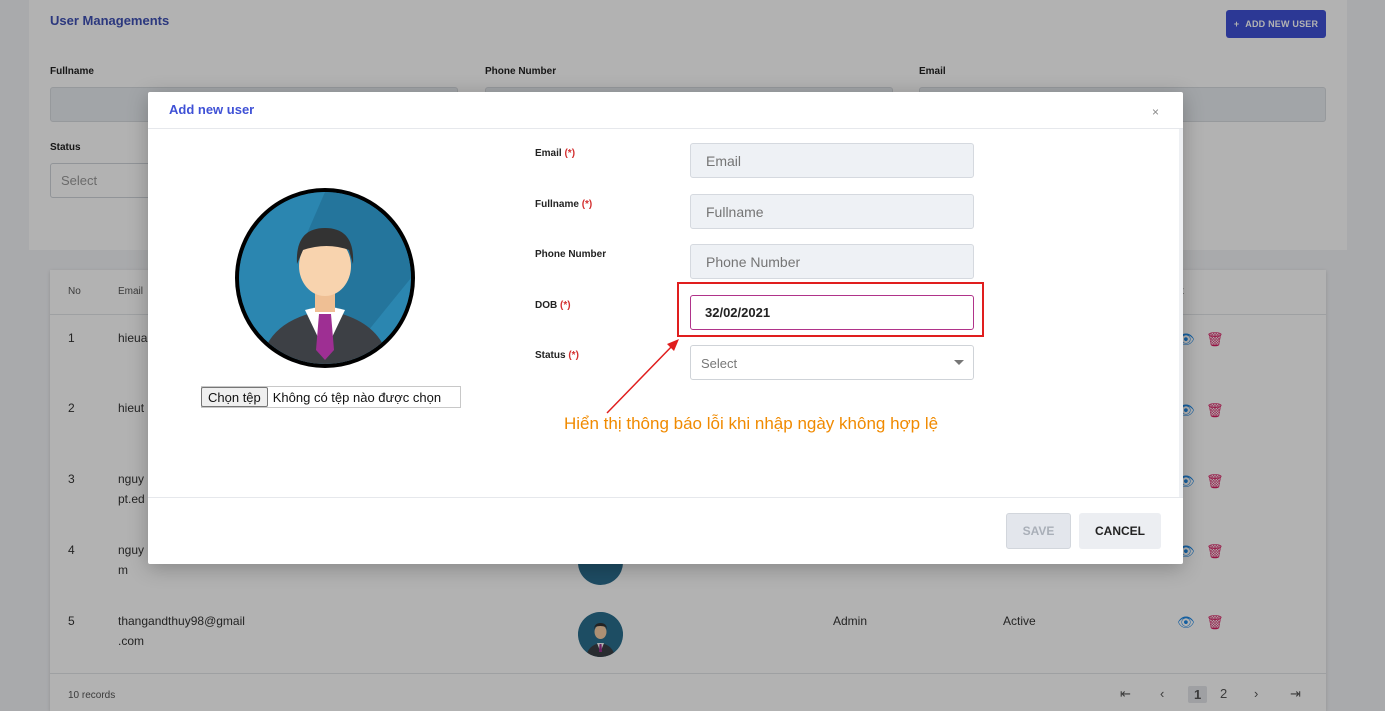  I want to click on status-select: Select, so click(832, 362).